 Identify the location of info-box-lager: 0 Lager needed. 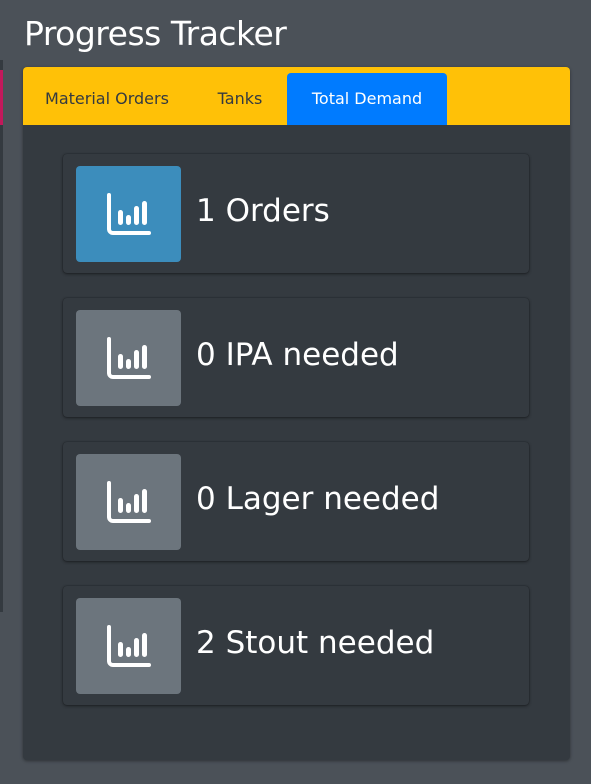
(296, 501).